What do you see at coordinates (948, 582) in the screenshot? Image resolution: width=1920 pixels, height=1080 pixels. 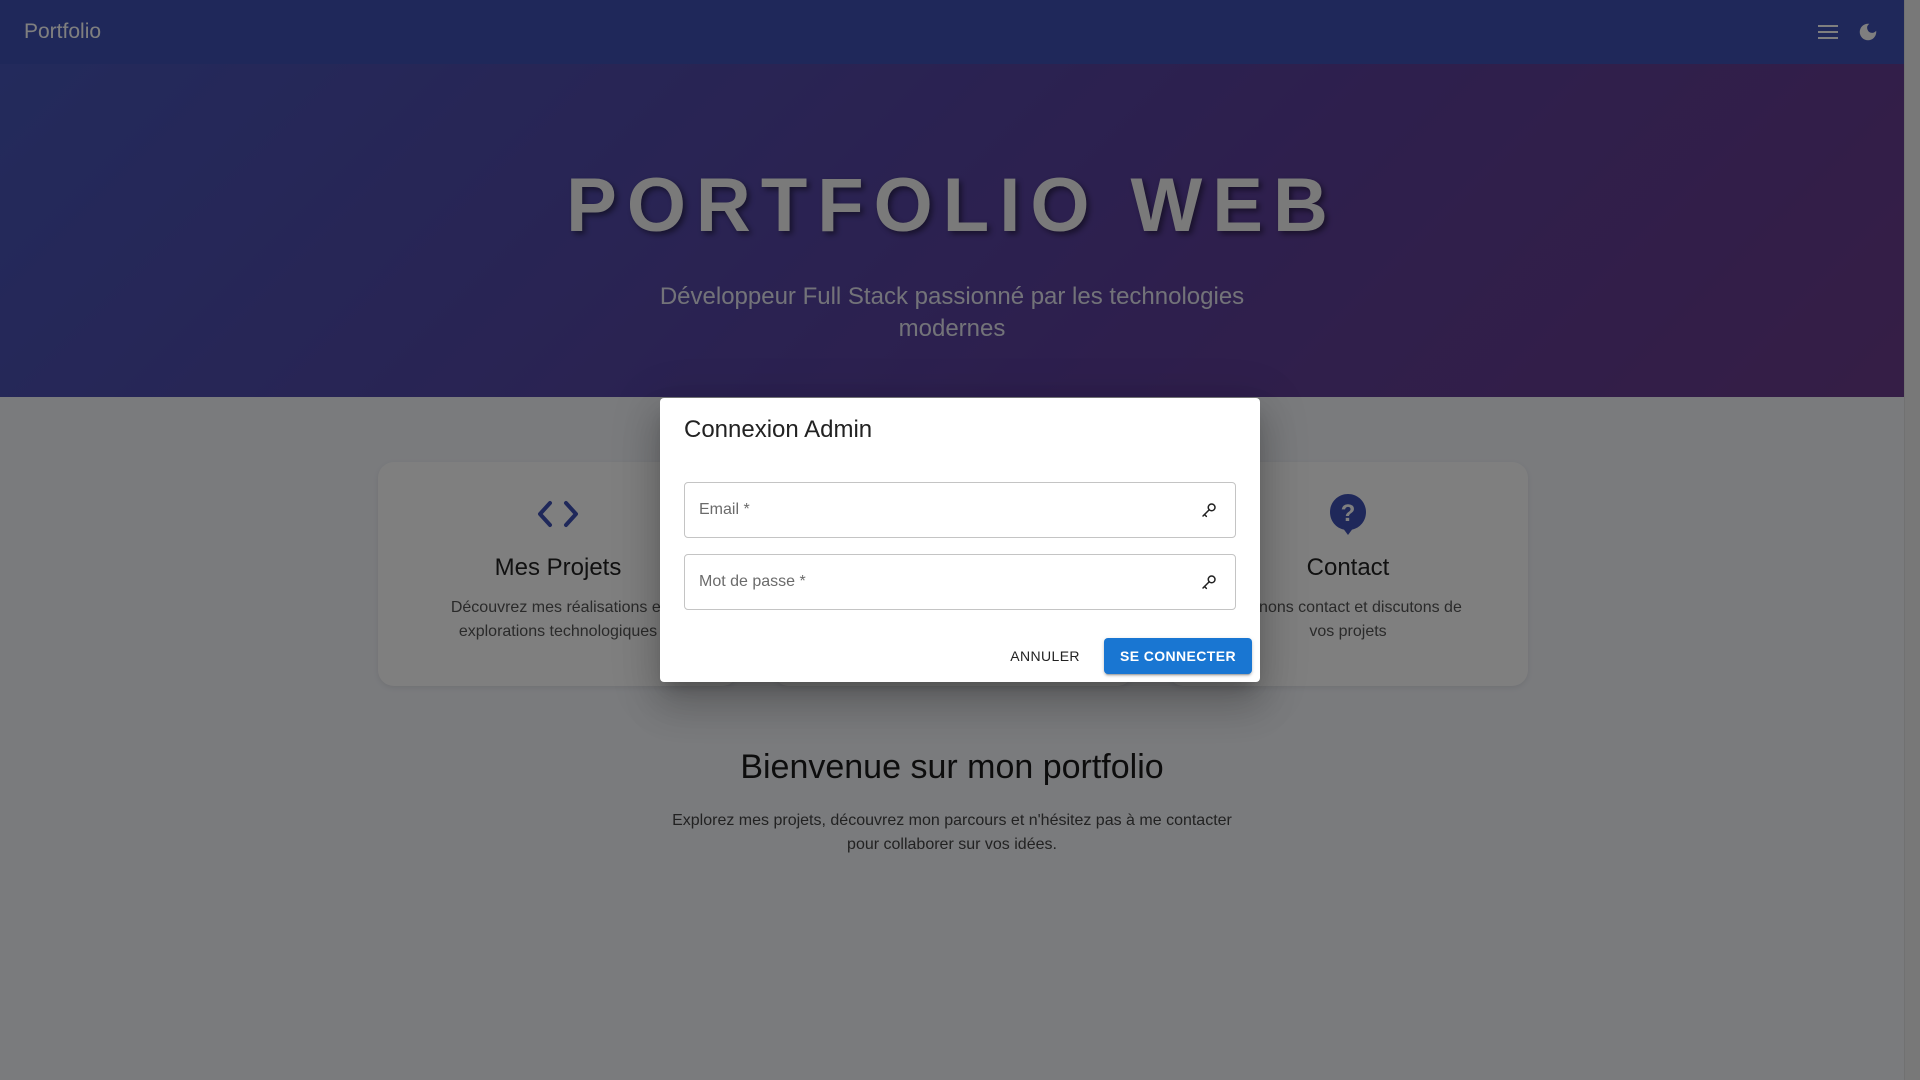 I see `password-input` at bounding box center [948, 582].